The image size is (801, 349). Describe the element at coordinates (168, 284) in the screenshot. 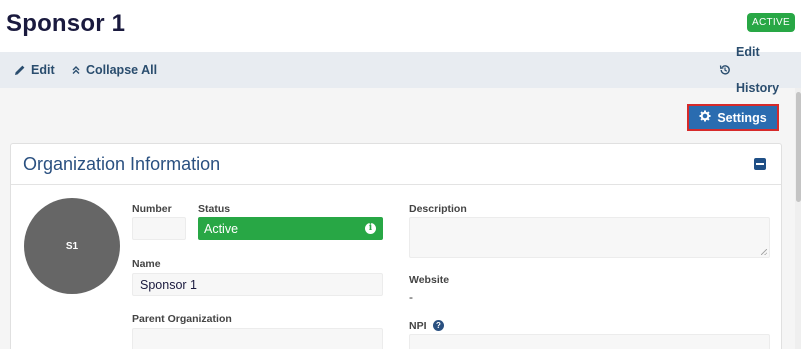

I see `name-value: Sponsor 1` at that location.